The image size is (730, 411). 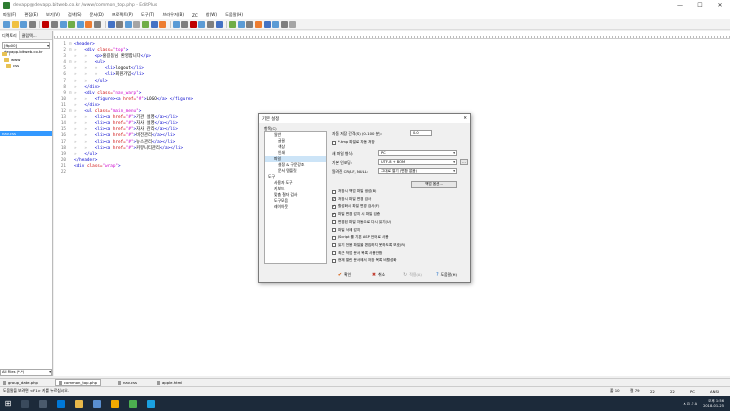 I want to click on document-tab: nav.css, so click(x=127, y=382).